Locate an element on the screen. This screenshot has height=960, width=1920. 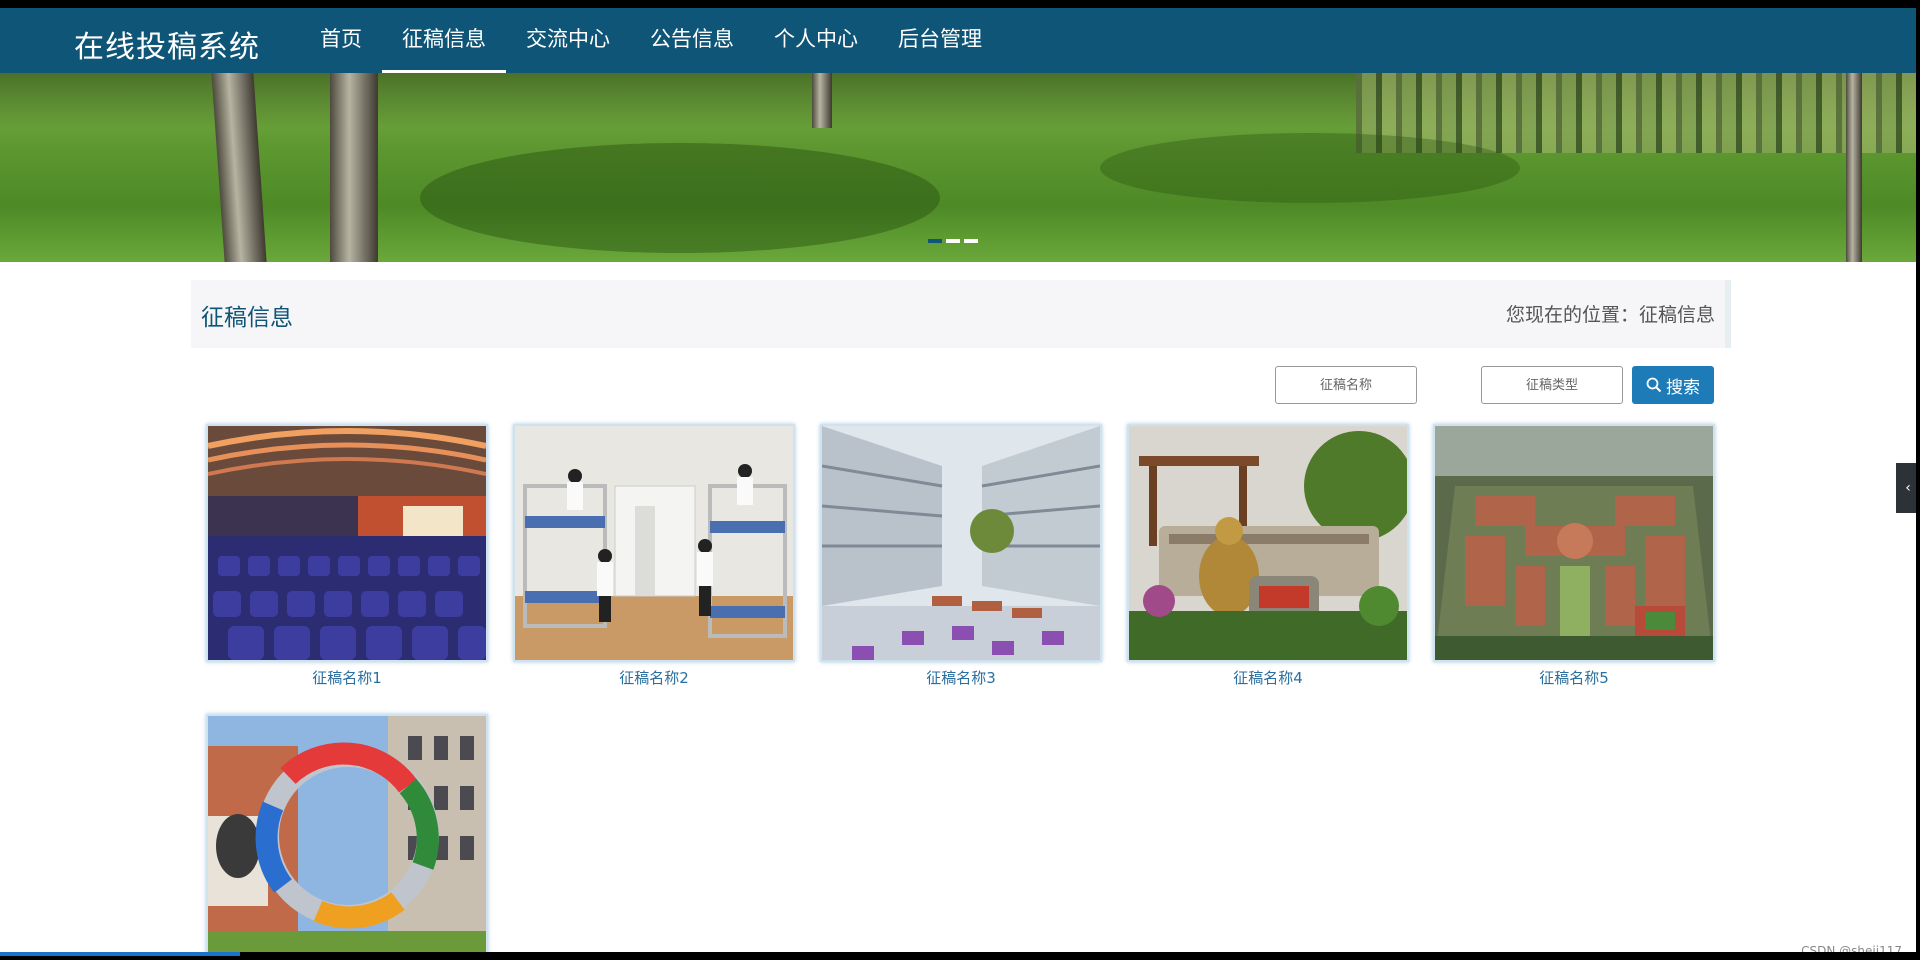
nav-item-admin: 后台管理 is located at coordinates (940, 40).